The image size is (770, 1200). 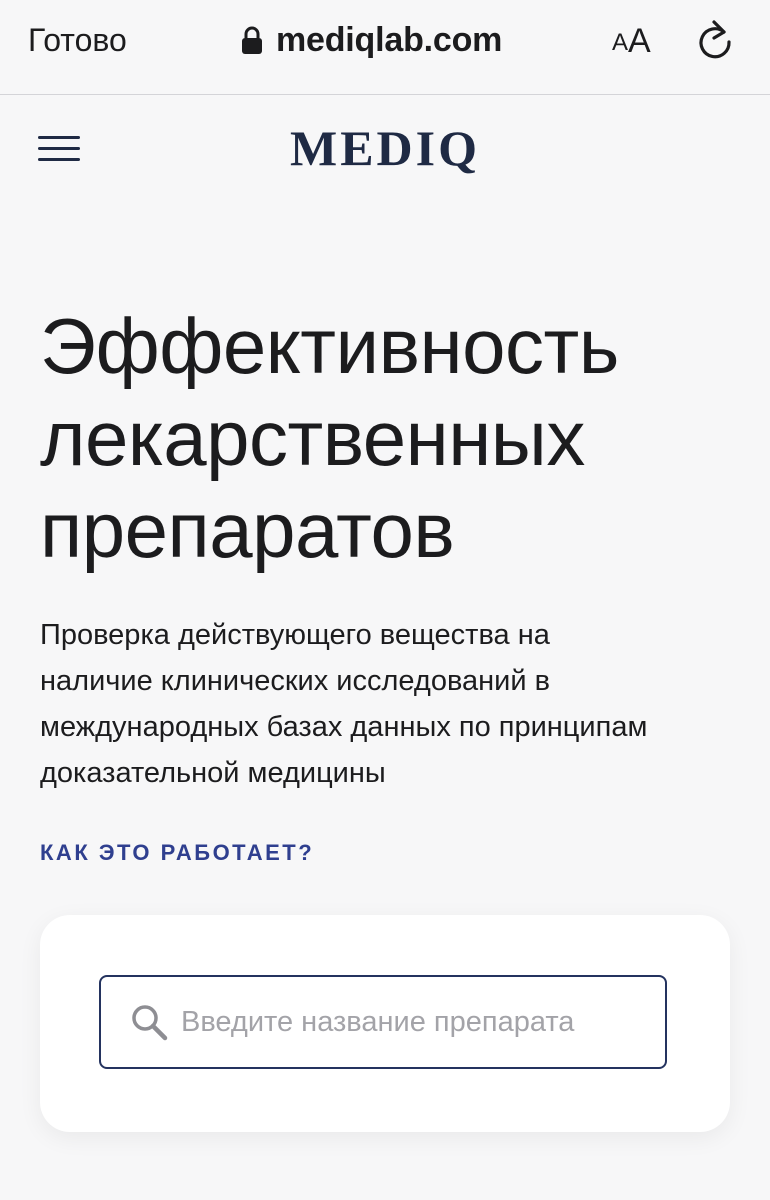 I want to click on reload-icon, so click(x=715, y=41).